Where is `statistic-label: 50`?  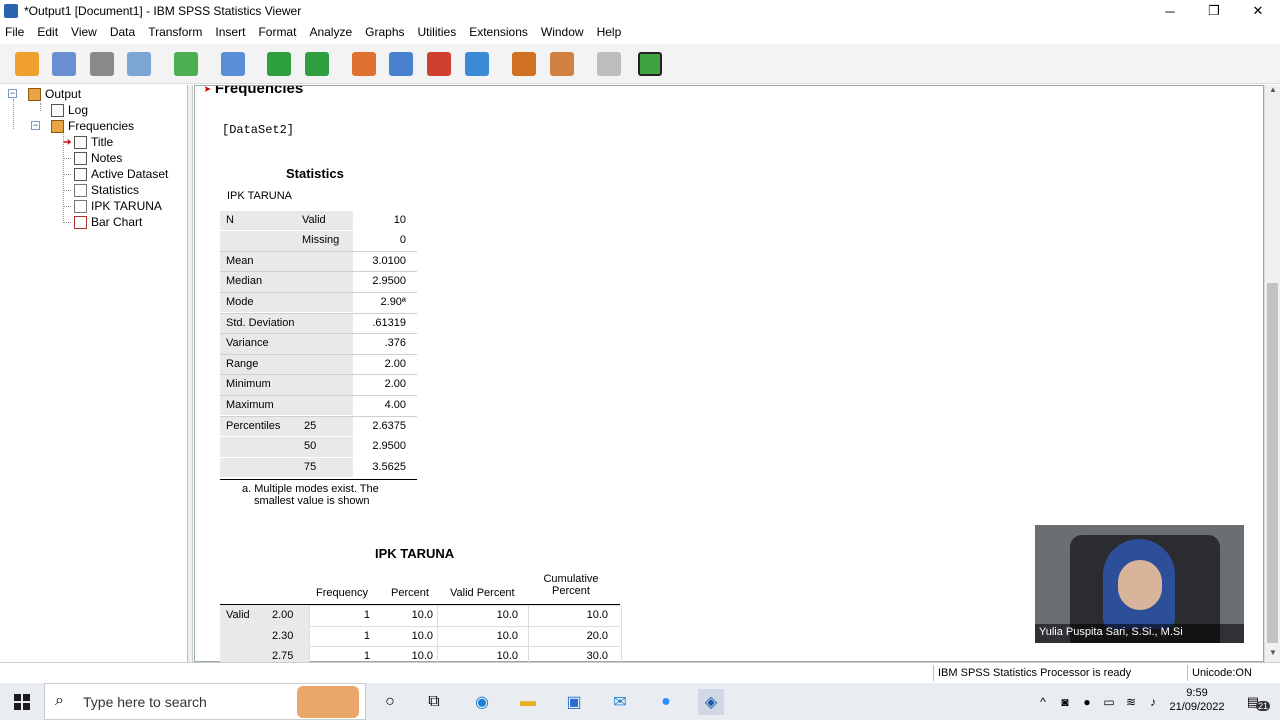
statistic-label: 50 is located at coordinates (310, 446).